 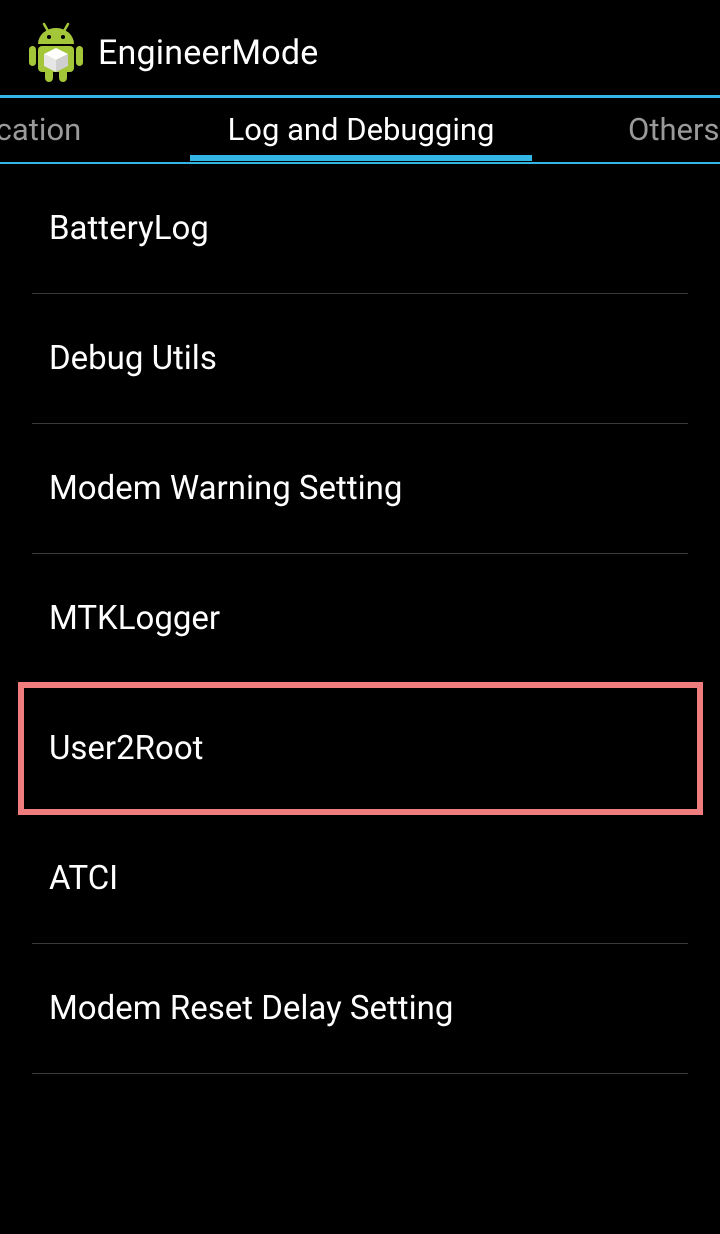 I want to click on tab-strip: ocation Log and Debugging Others, so click(x=360, y=131).